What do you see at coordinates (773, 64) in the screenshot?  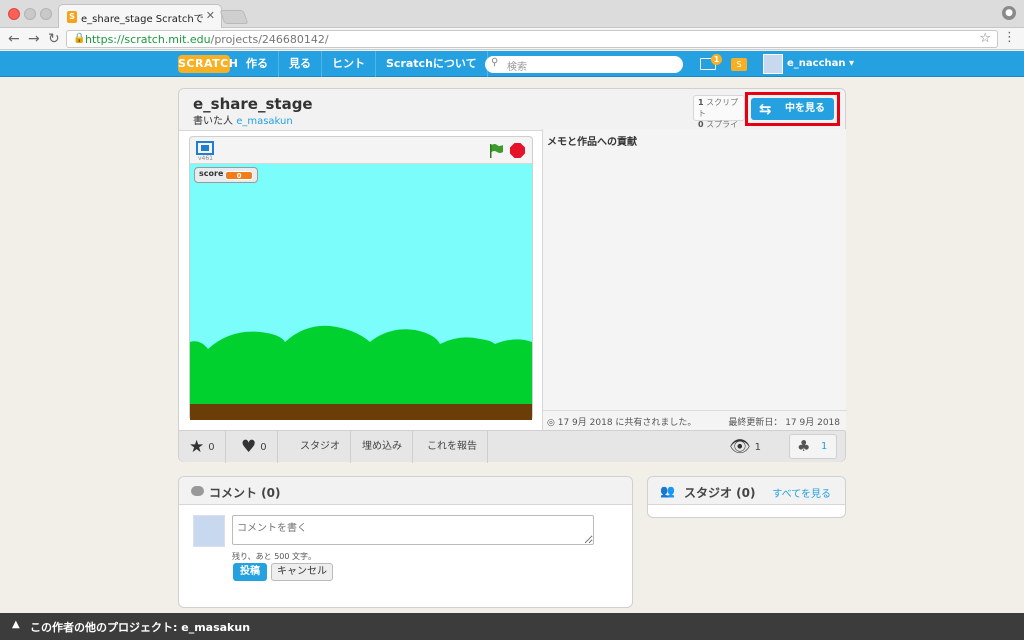 I see `user-avatar` at bounding box center [773, 64].